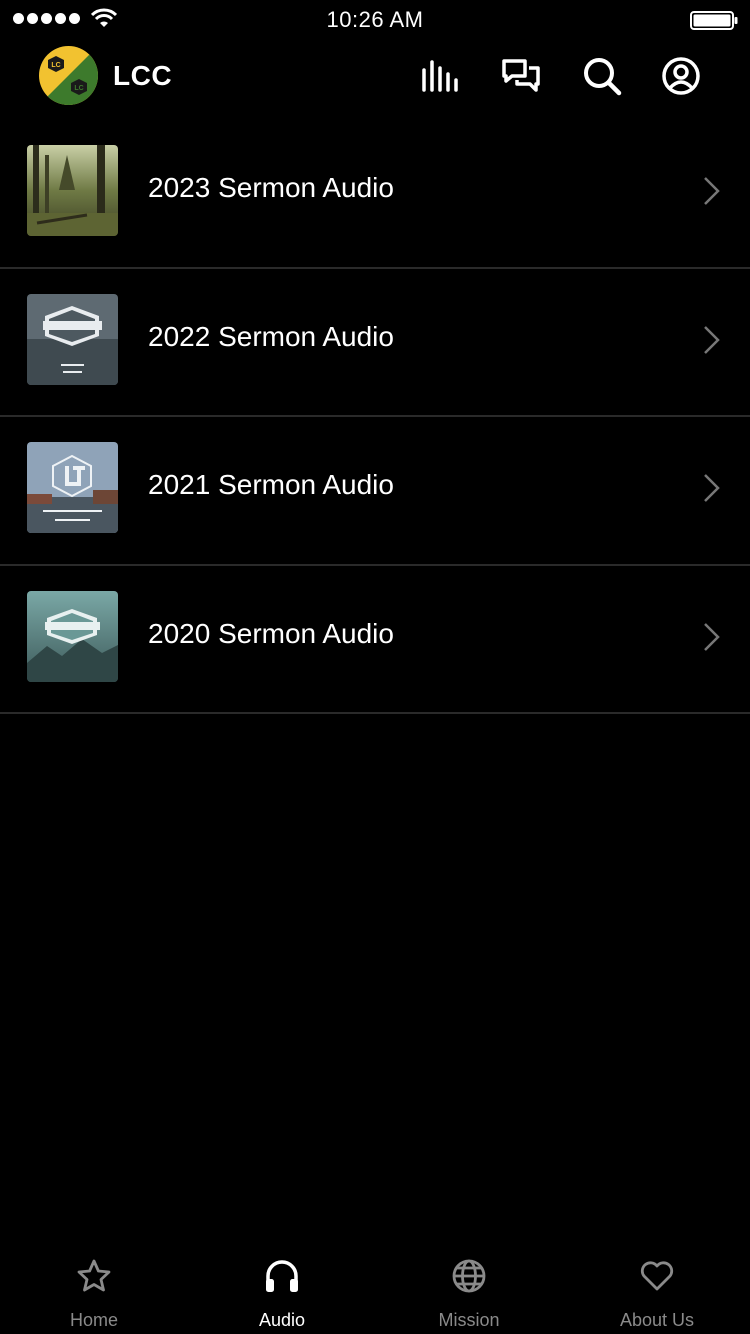 The height and width of the screenshot is (1334, 750). What do you see at coordinates (94, 1275) in the screenshot?
I see `star-icon` at bounding box center [94, 1275].